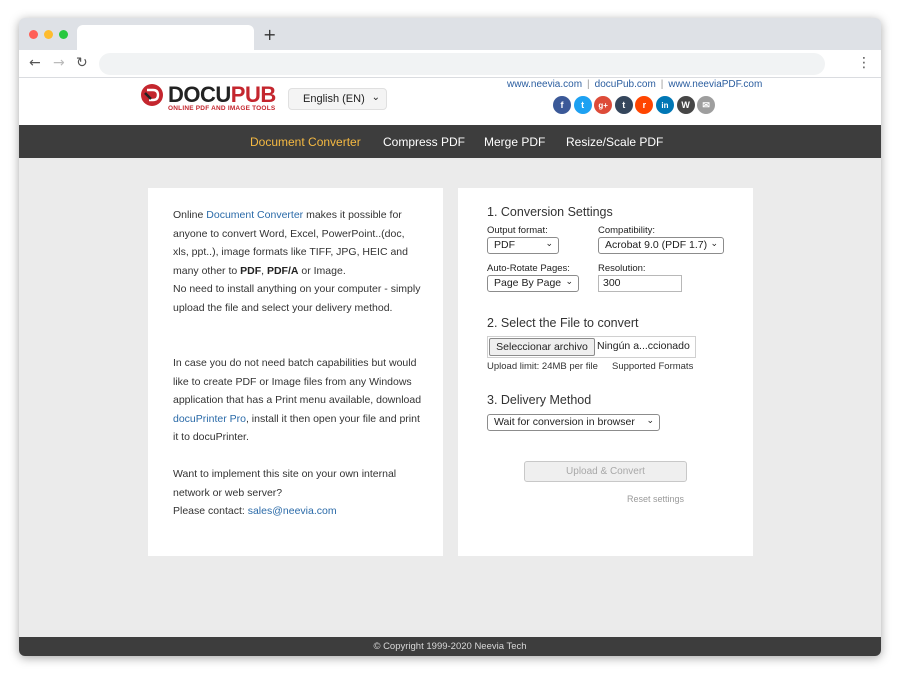  Describe the element at coordinates (685, 105) in the screenshot. I see `wordpress-icon: W` at that location.